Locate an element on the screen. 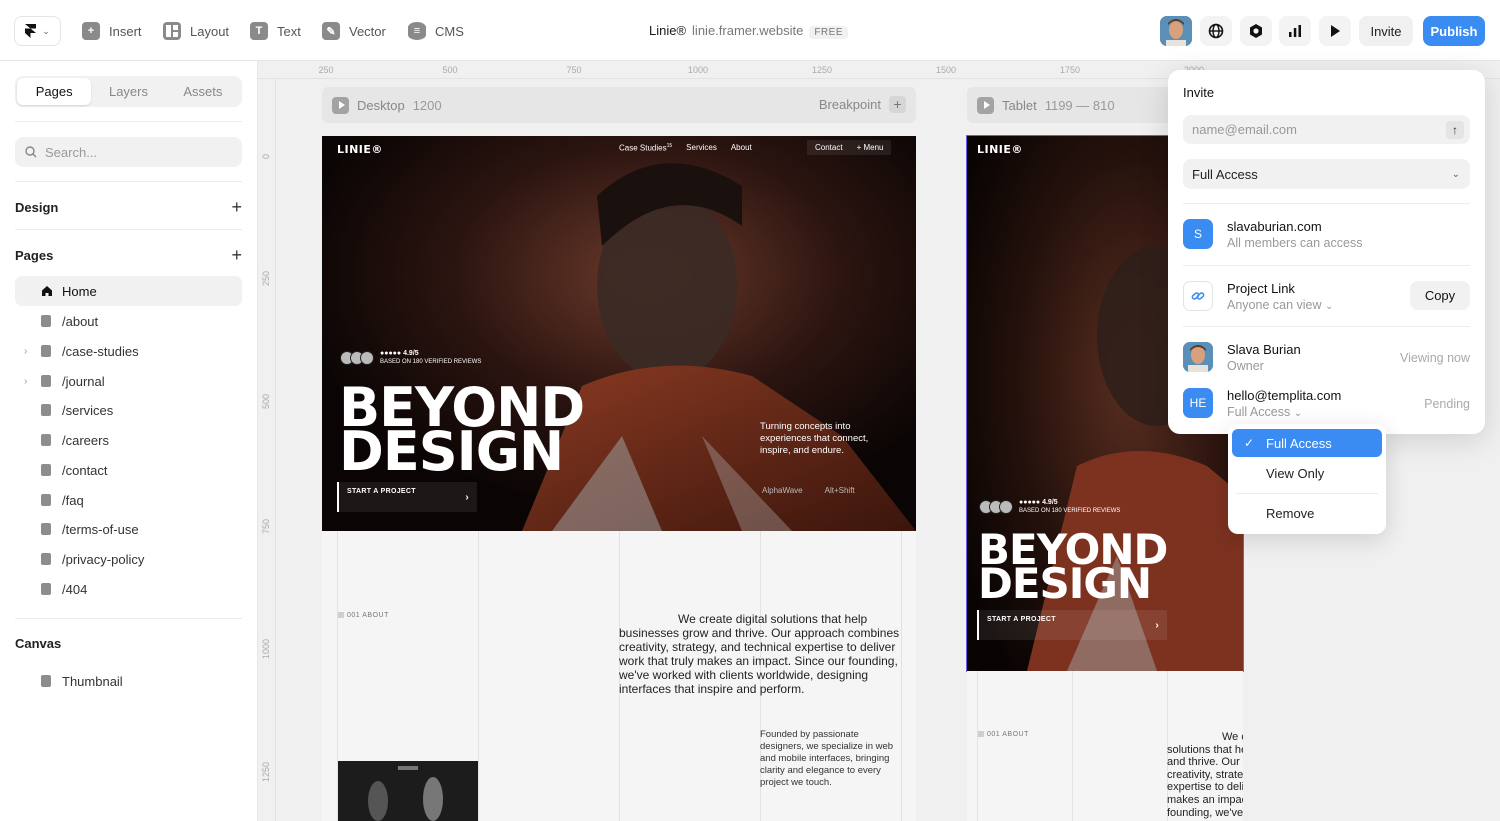  add-breakpoint-button: Breakpoint + is located at coordinates (862, 104).